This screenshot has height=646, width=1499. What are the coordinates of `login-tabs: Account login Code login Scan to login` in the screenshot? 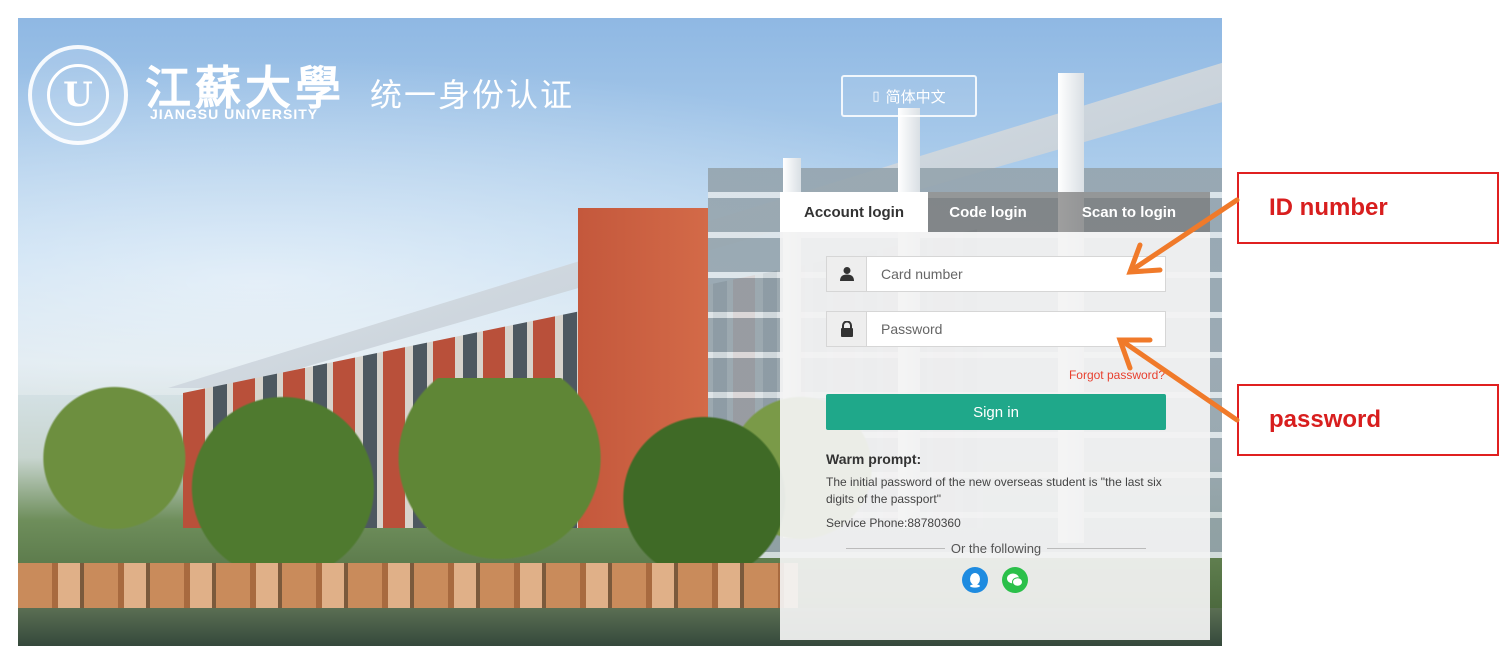 It's located at (995, 212).